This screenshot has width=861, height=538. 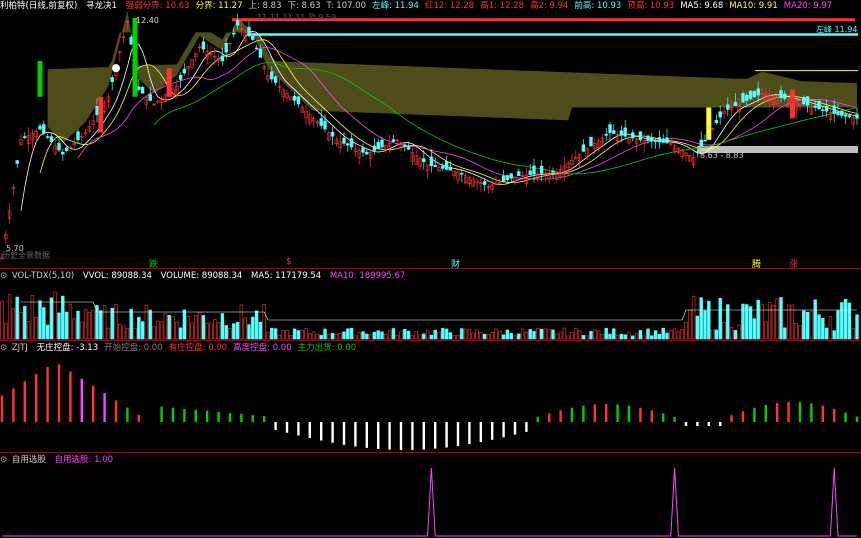 I want to click on main-header-item: 分界: 11.27, so click(x=219, y=6).